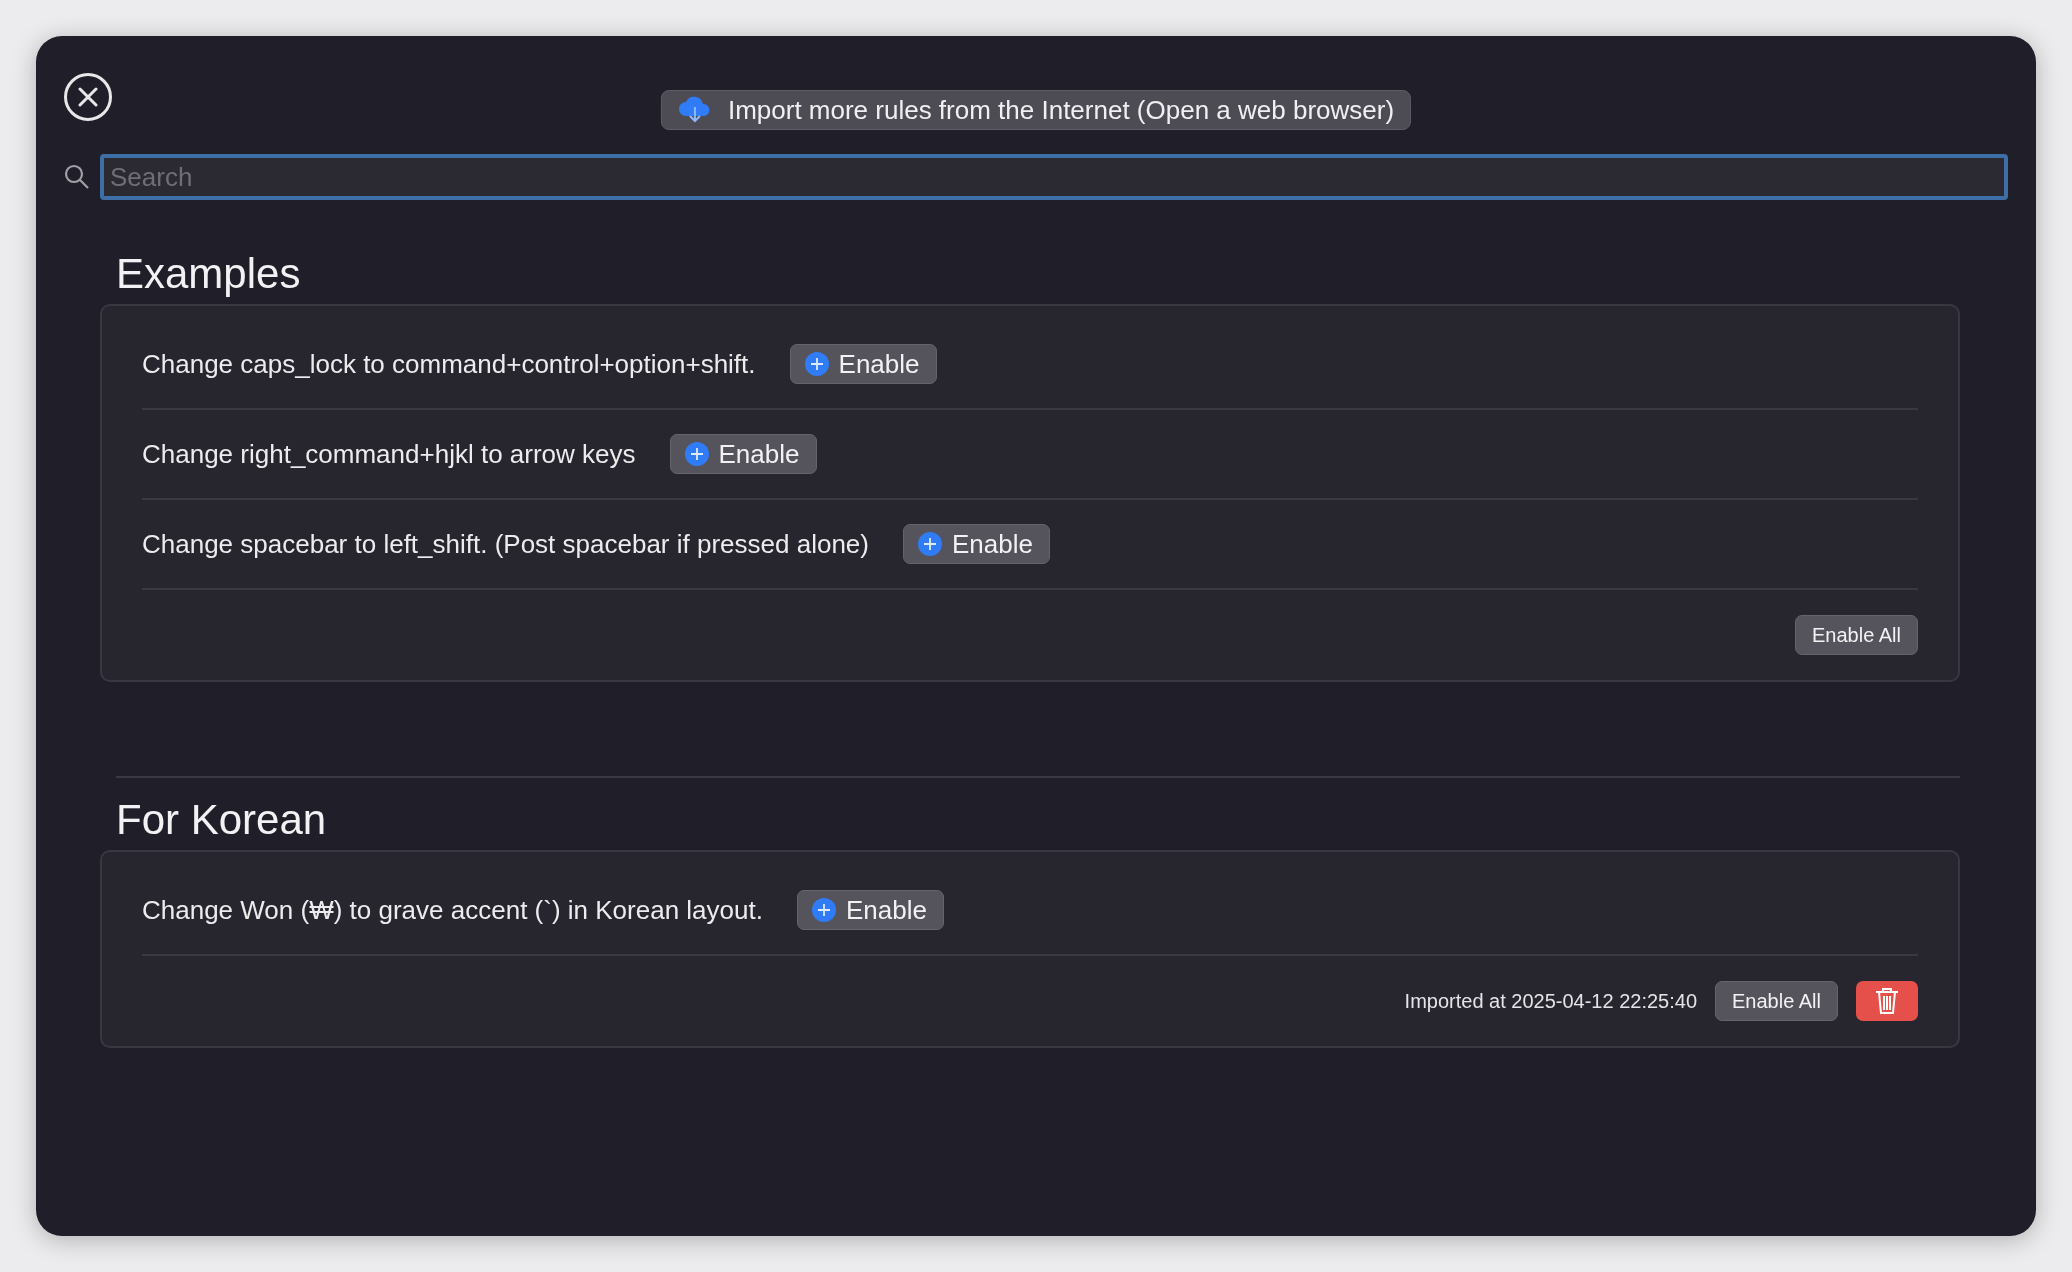  I want to click on close-icon, so click(88, 97).